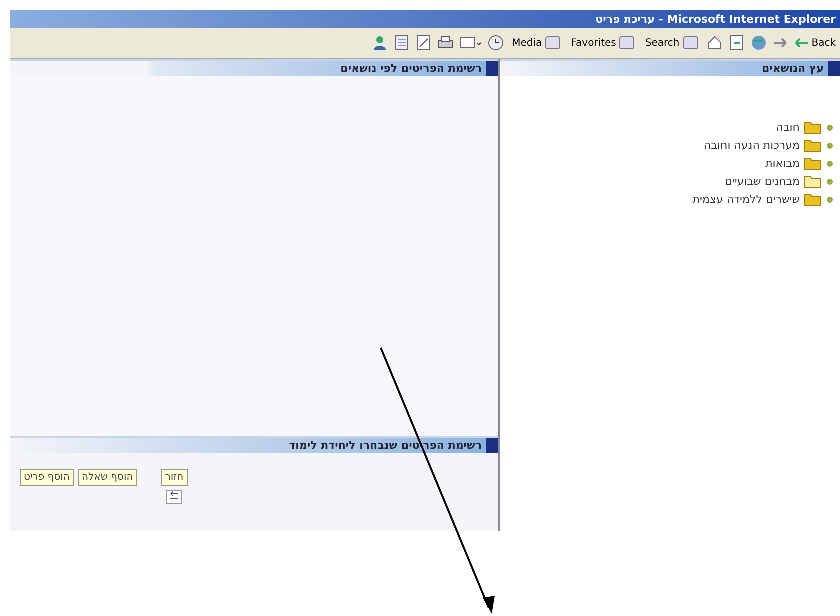 The height and width of the screenshot is (616, 840). Describe the element at coordinates (424, 43) in the screenshot. I see `edit-icon` at that location.